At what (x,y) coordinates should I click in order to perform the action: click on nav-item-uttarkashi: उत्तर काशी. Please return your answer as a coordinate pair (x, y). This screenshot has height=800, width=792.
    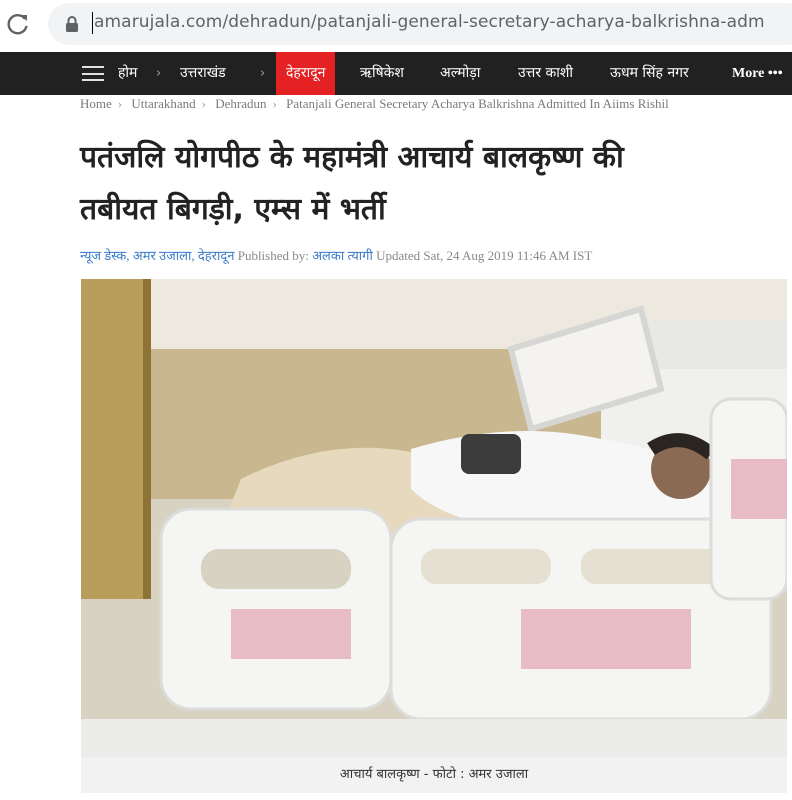
    Looking at the image, I should click on (545, 73).